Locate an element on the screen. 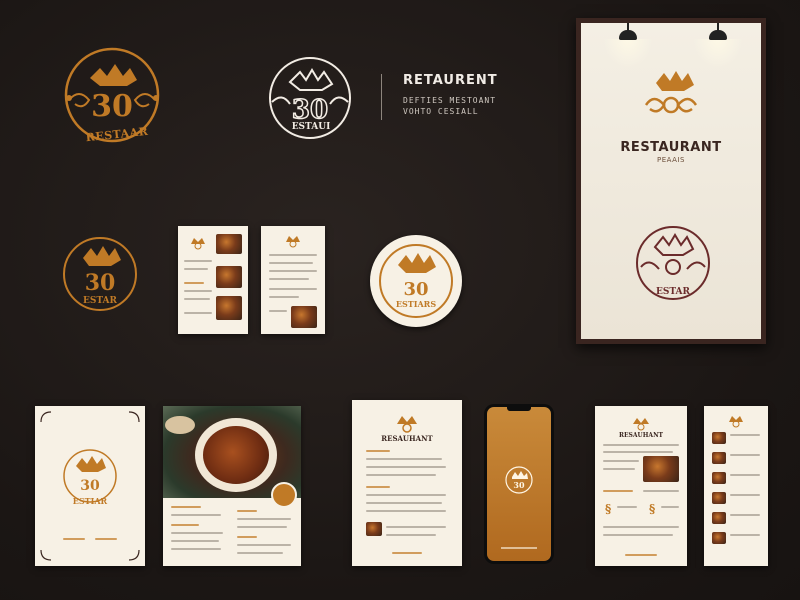 This screenshot has width=800, height=600. circular-badge: 30 ESTIARS is located at coordinates (416, 281).